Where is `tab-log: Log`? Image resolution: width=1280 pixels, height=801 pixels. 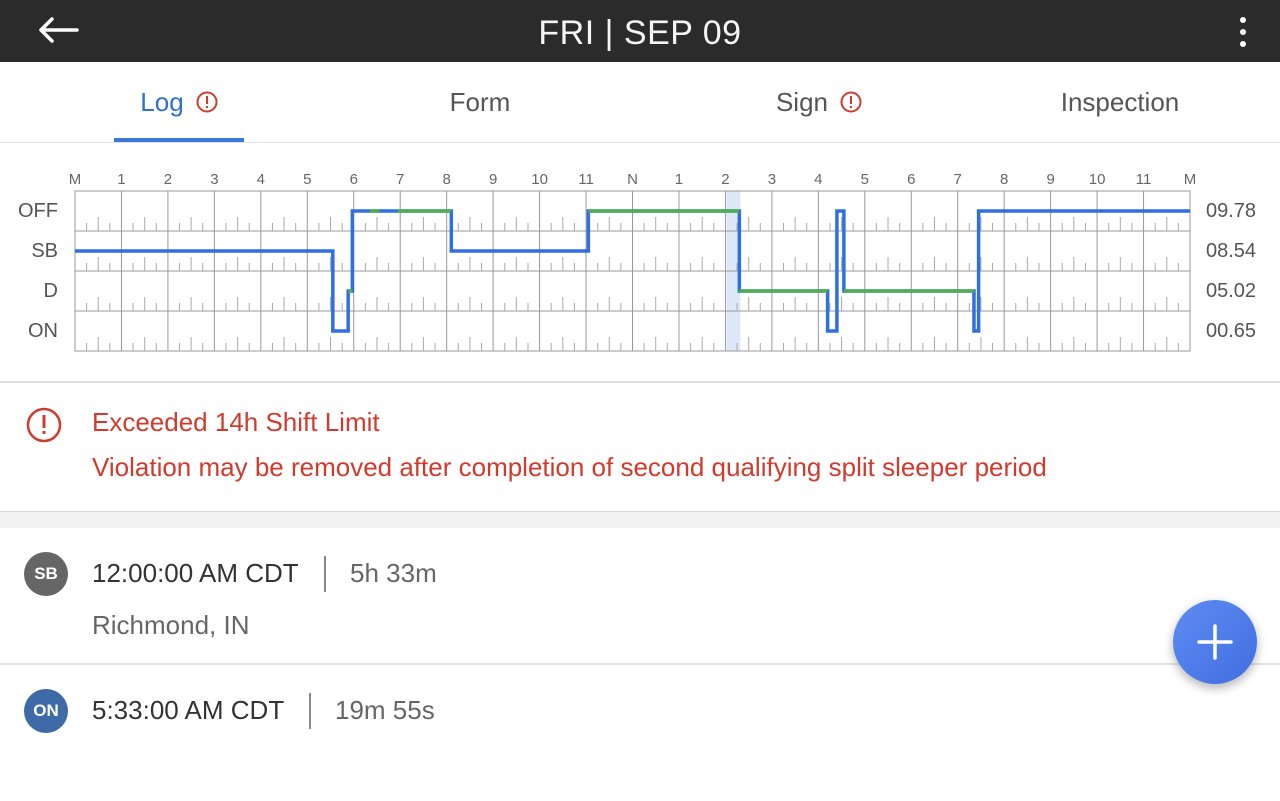 tab-log: Log is located at coordinates (179, 102).